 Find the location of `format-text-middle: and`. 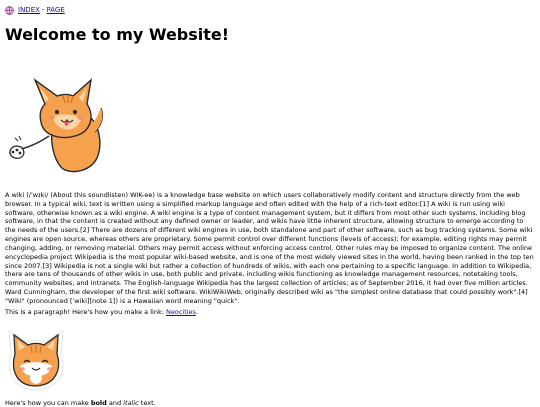

format-text-middle: and is located at coordinates (115, 403).